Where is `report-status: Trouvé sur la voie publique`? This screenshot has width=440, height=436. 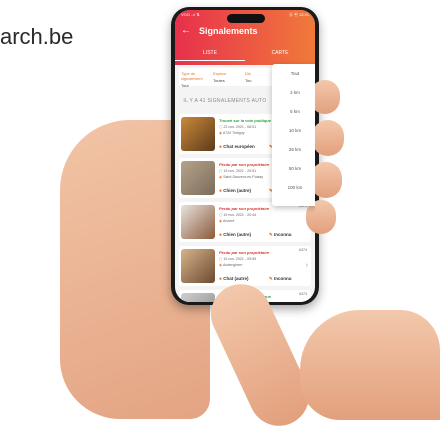 report-status: Trouvé sur la voie publique is located at coordinates (245, 120).